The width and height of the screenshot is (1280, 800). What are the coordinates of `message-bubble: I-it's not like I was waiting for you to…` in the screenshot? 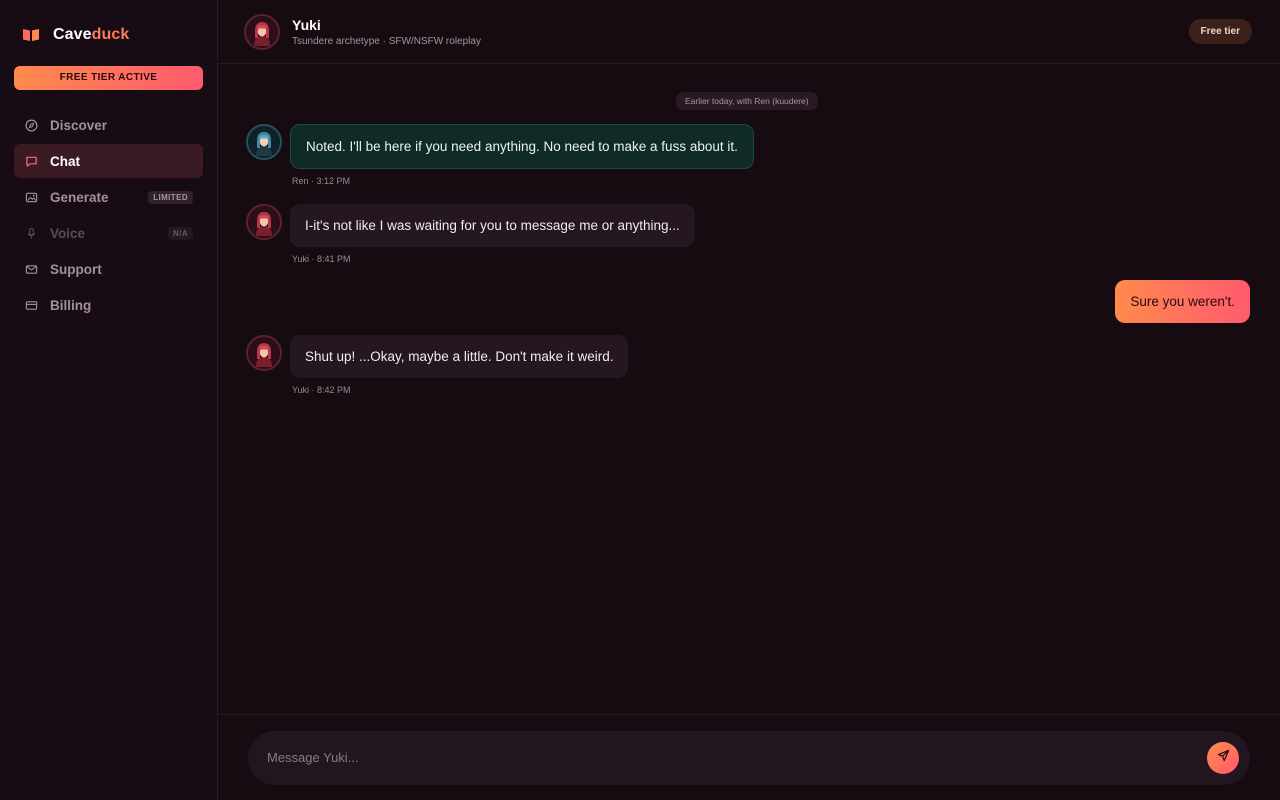 It's located at (492, 225).